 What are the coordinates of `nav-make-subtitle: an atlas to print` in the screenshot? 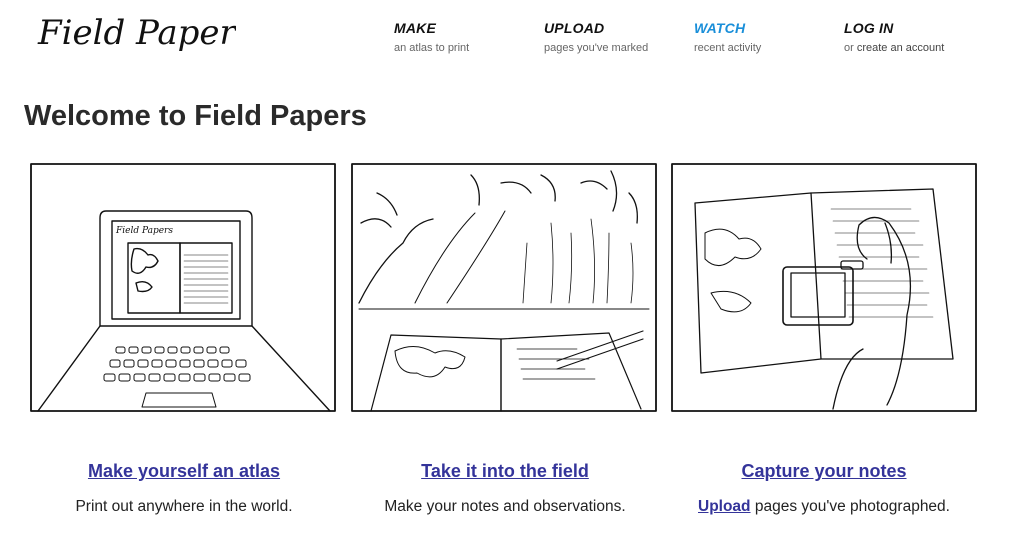 It's located at (432, 48).